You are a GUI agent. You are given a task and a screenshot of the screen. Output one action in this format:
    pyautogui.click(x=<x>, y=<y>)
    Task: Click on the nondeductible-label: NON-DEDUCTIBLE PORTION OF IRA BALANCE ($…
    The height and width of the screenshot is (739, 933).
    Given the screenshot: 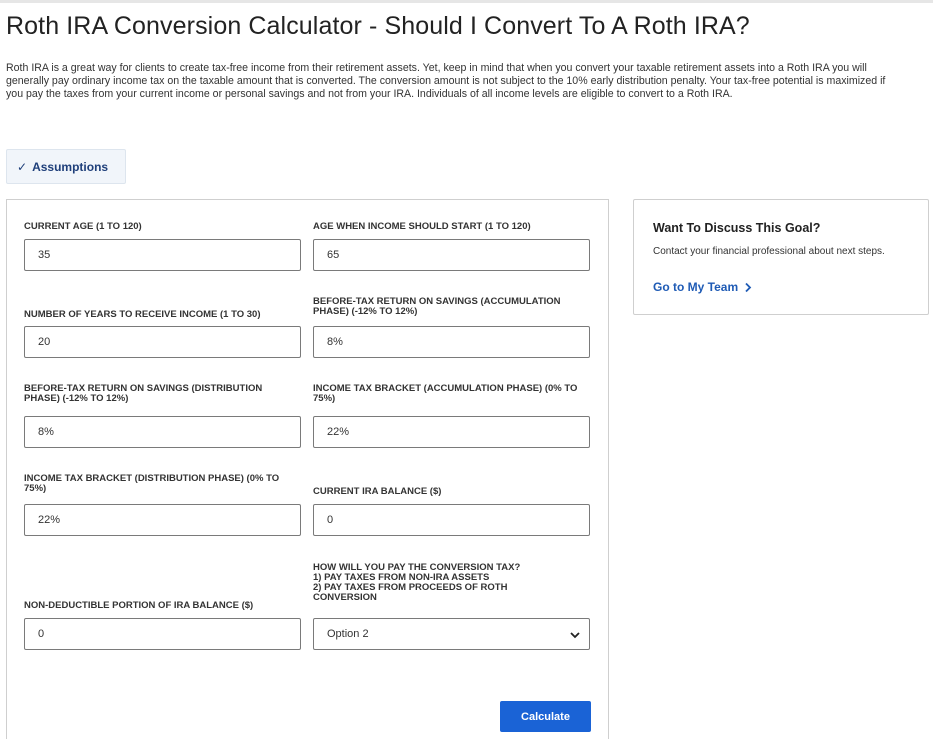 What is the action you would take?
    pyautogui.click(x=139, y=605)
    